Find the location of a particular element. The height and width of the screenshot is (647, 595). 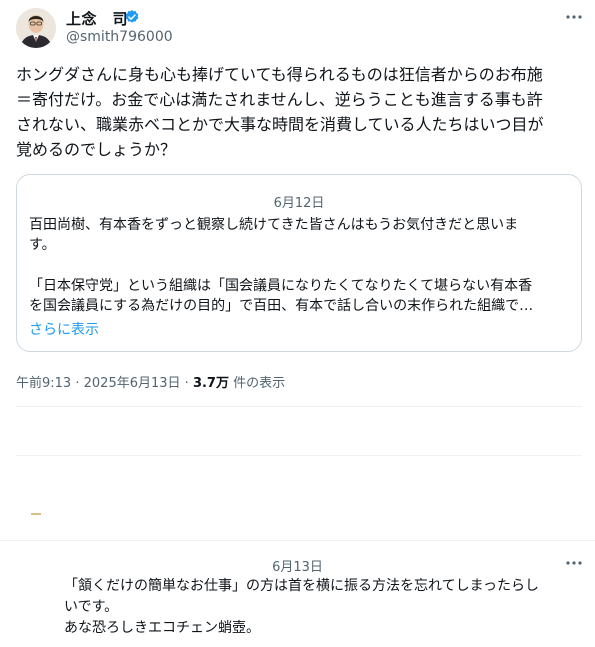

reply-date: 6月13日 is located at coordinates (297, 567).